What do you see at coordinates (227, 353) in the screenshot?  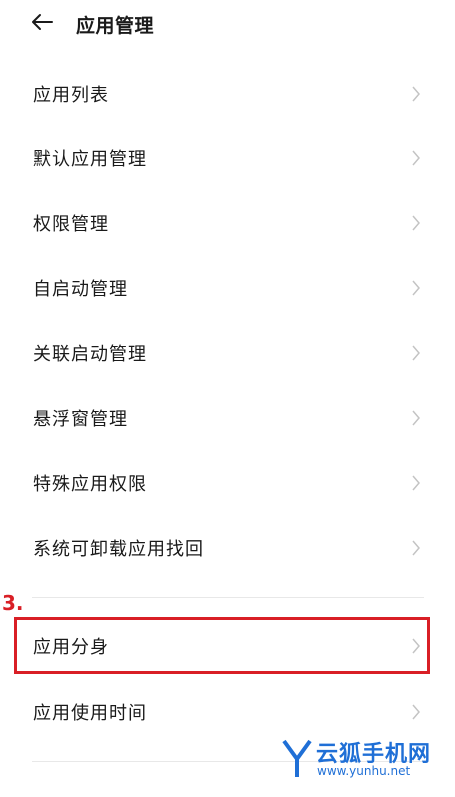 I see `menu-item-associated-launch: 关联启动管理` at bounding box center [227, 353].